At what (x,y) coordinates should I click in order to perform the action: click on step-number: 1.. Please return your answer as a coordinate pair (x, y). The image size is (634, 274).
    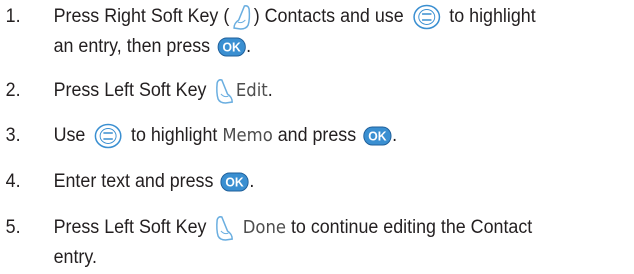
    Looking at the image, I should click on (13, 16).